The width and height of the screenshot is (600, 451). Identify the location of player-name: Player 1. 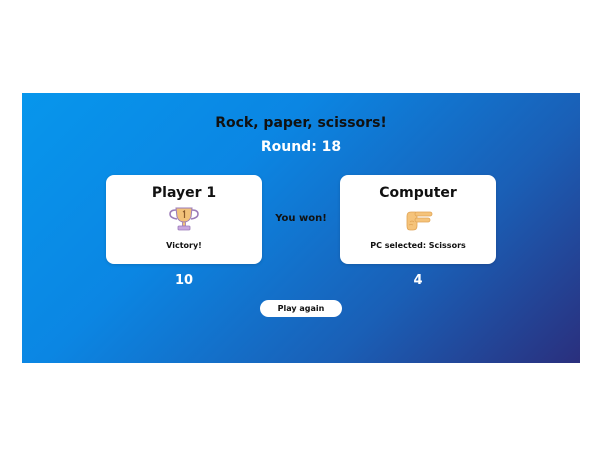
(184, 193).